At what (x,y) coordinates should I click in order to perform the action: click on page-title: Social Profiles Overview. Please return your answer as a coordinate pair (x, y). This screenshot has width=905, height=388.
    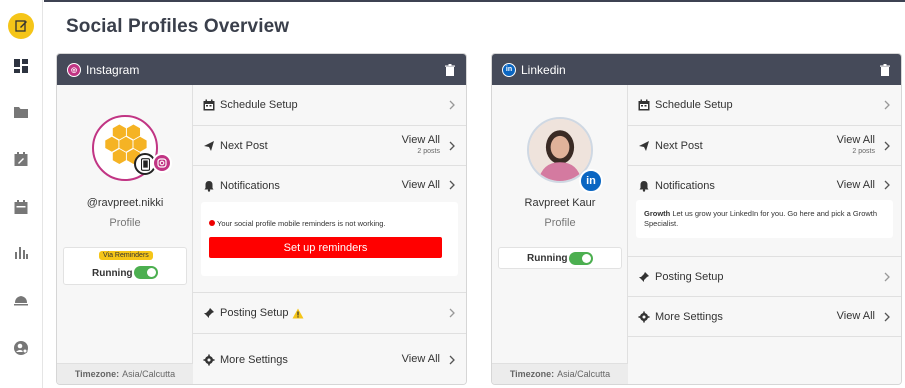
    Looking at the image, I should click on (178, 26).